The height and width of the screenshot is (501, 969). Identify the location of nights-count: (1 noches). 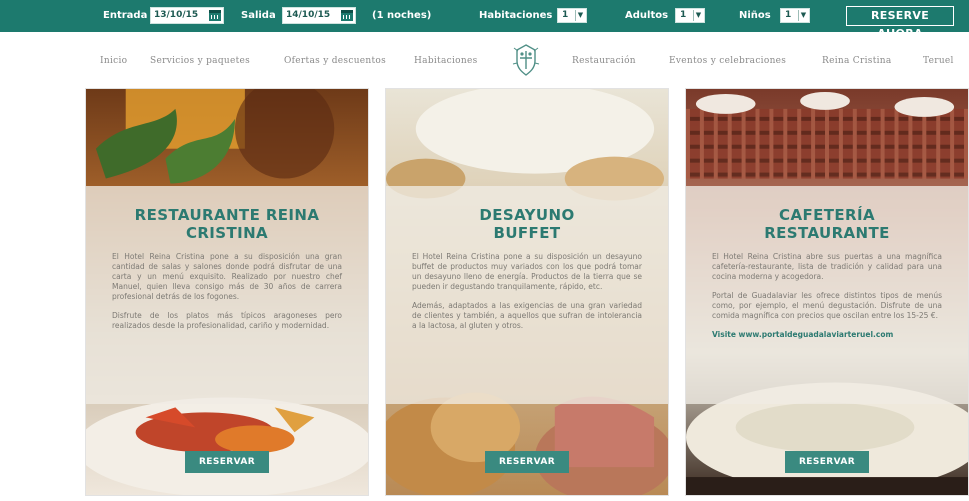
(402, 15).